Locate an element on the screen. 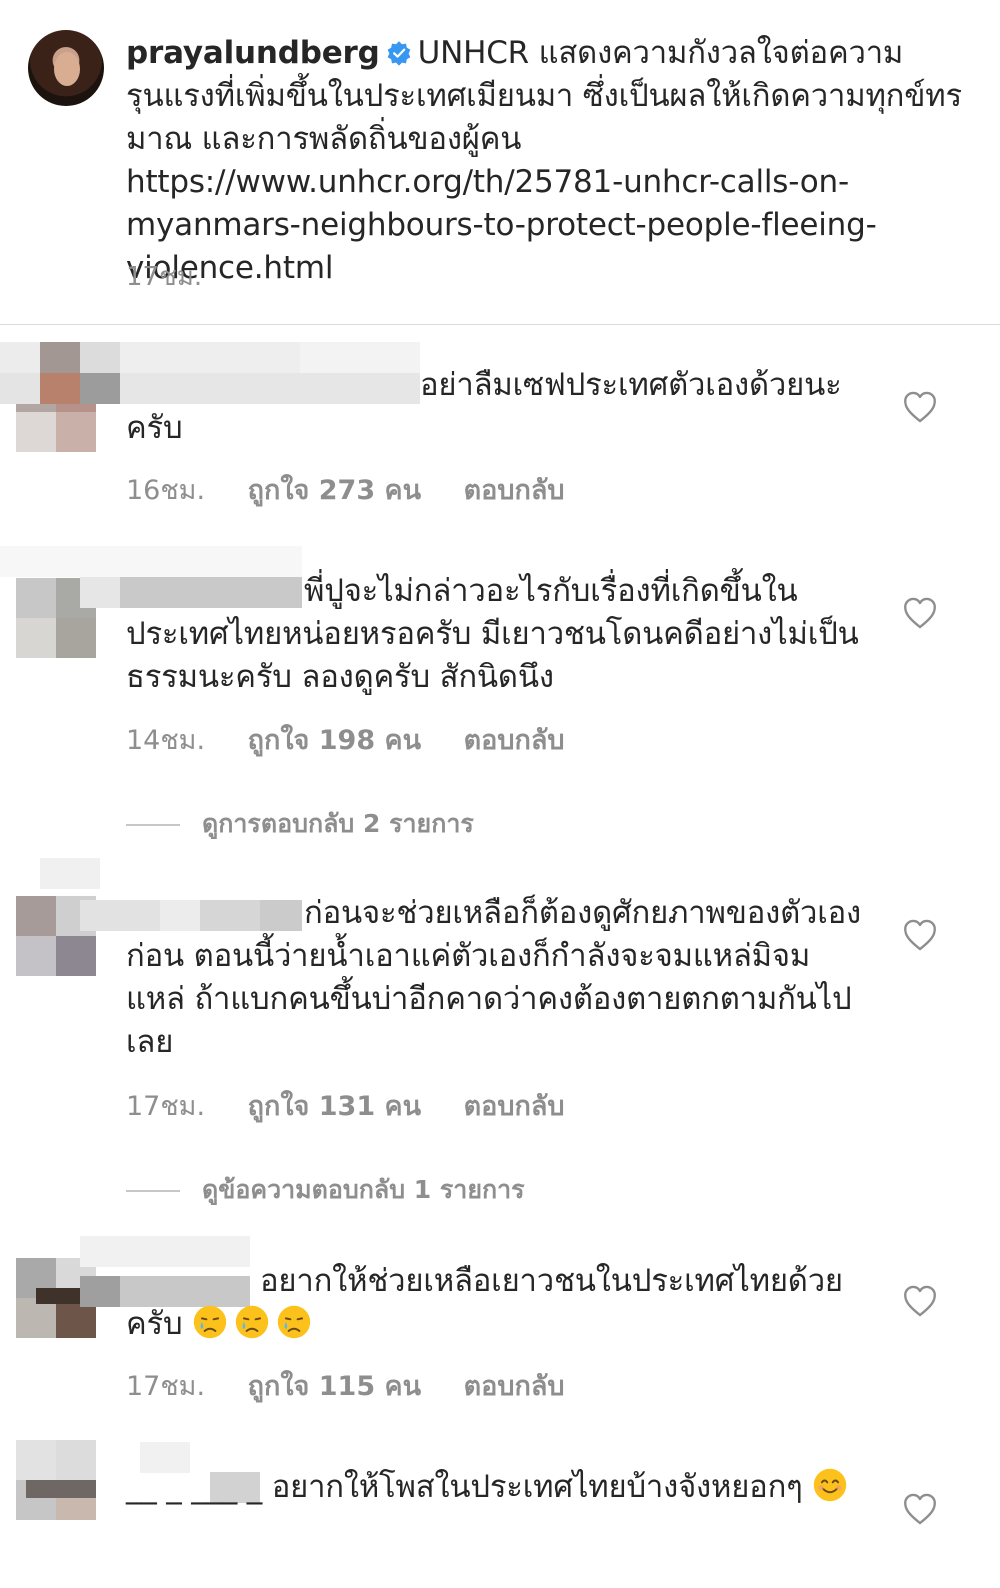 Image resolution: width=1000 pixels, height=1588 pixels. comment-meta: 17ชม. ถูกใจ 115 คน ตอบกลับ is located at coordinates (362, 1385).